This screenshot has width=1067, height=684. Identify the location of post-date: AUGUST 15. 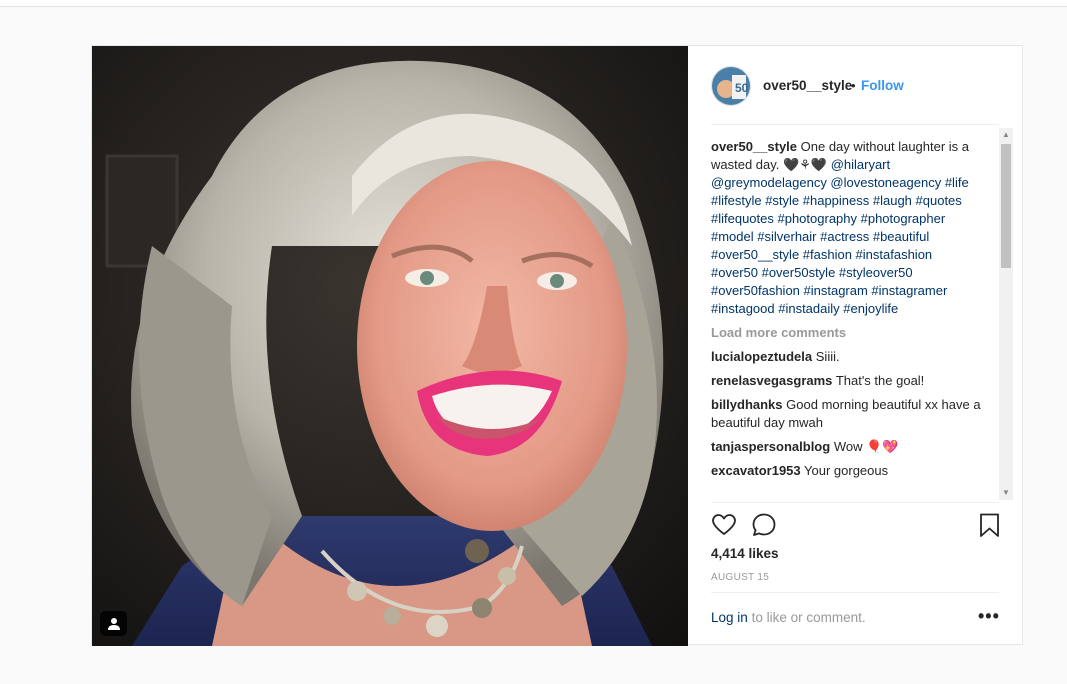
(740, 577).